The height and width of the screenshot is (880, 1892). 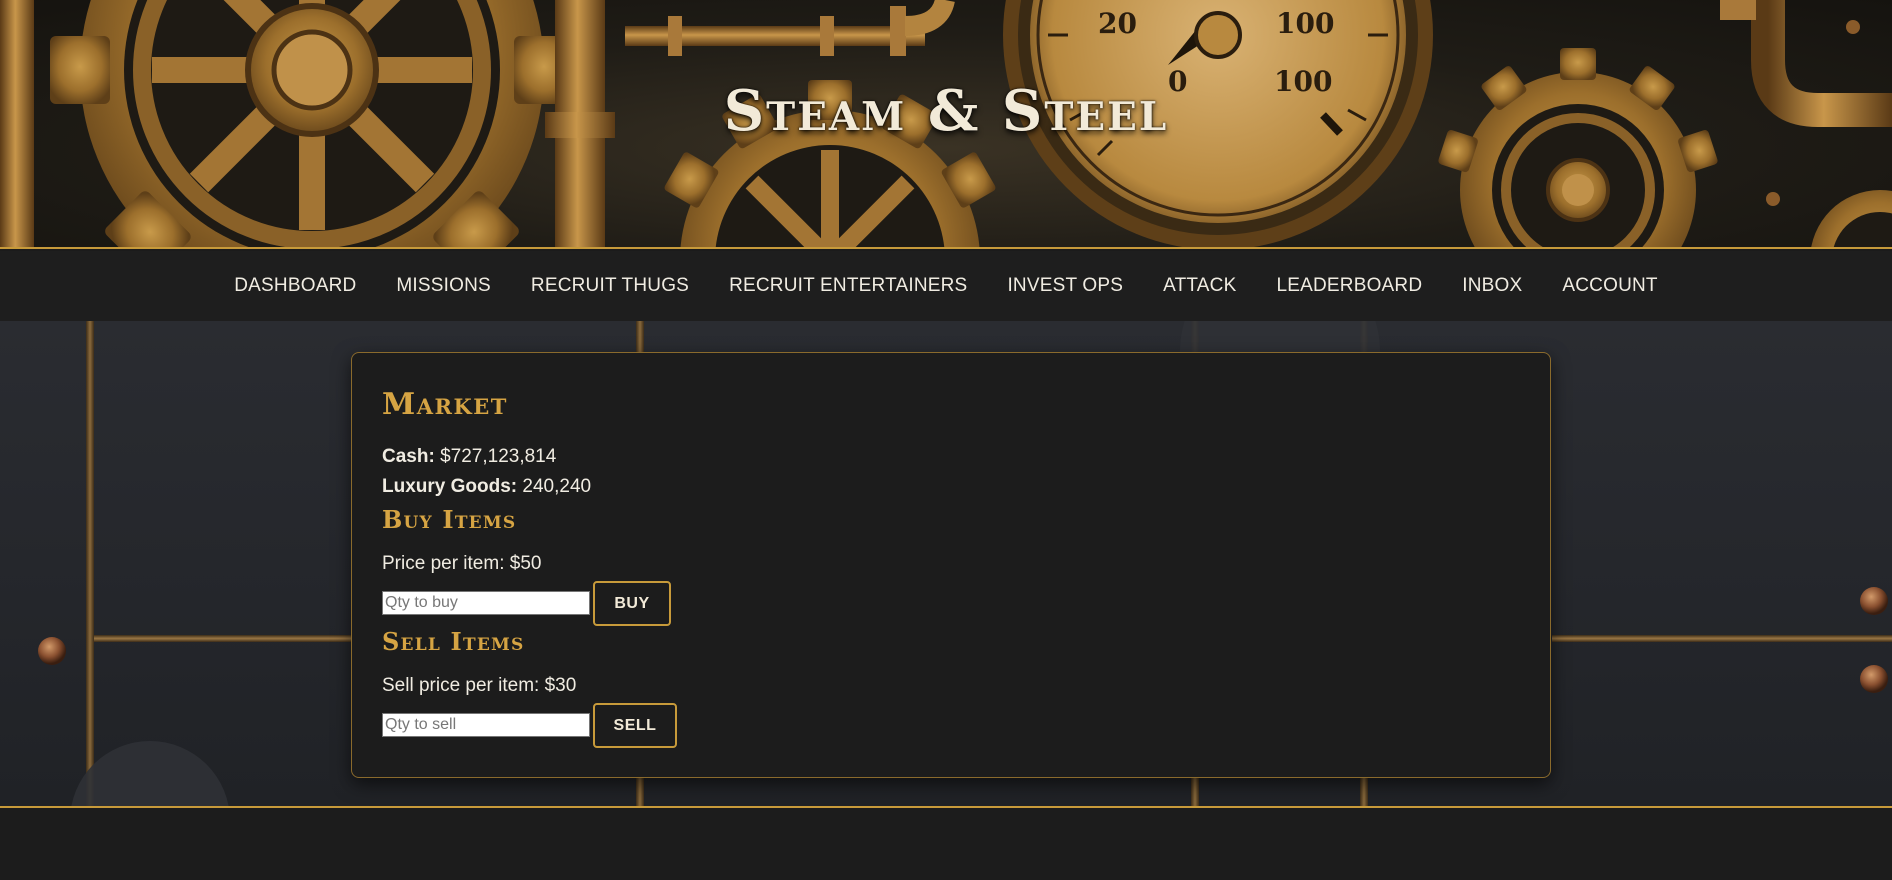 What do you see at coordinates (1609, 286) in the screenshot?
I see `nav-account: ACCOUNT` at bounding box center [1609, 286].